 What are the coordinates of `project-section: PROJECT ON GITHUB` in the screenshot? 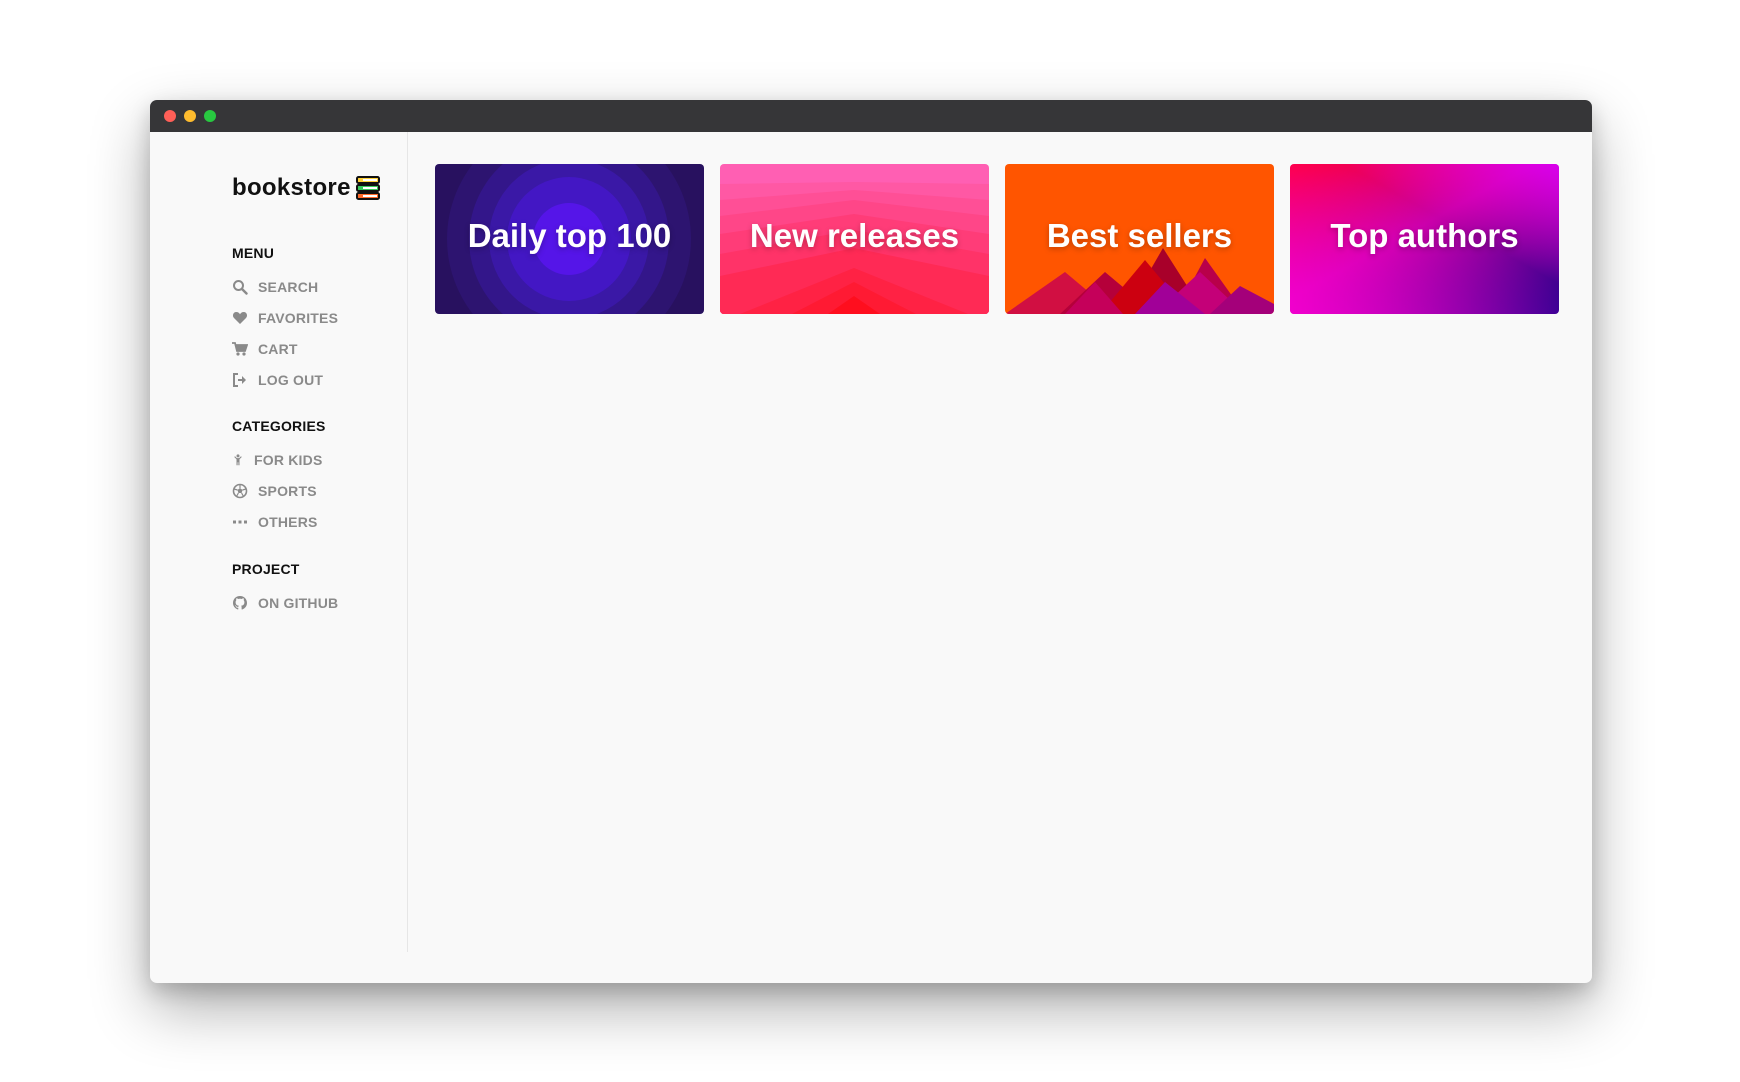 It's located at (285, 589).